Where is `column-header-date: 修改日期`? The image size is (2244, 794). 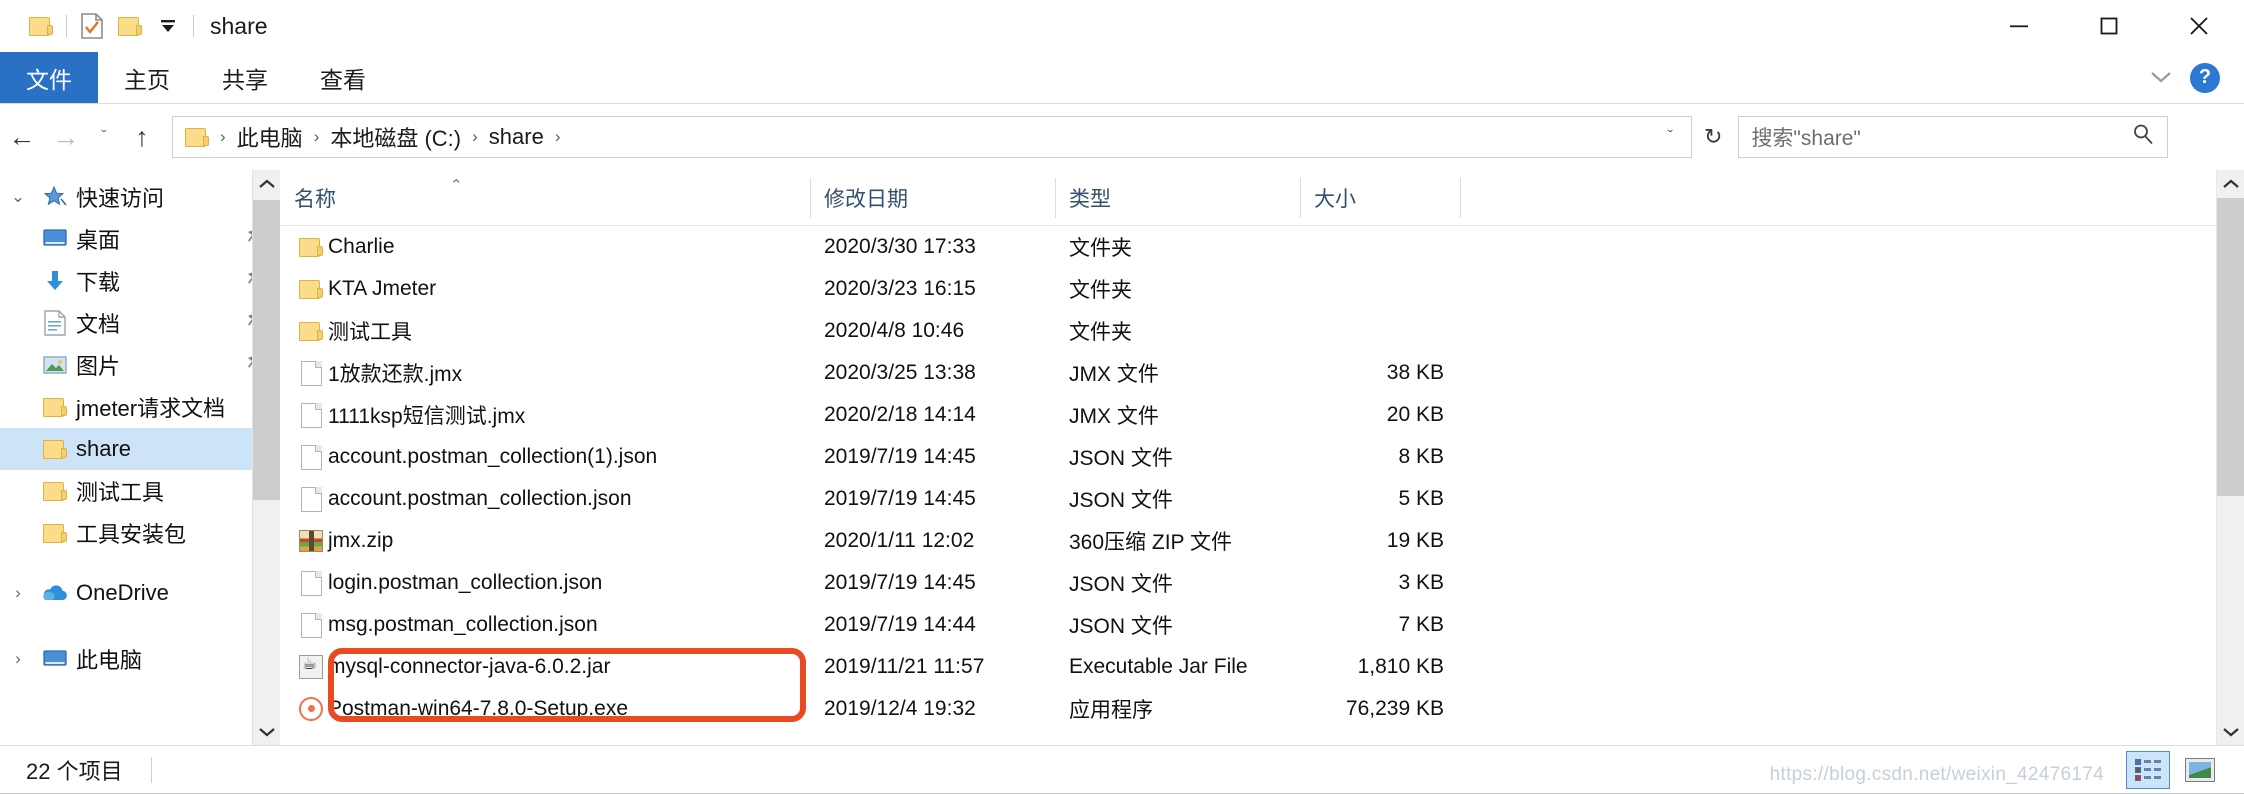 column-header-date: 修改日期 is located at coordinates (932, 198).